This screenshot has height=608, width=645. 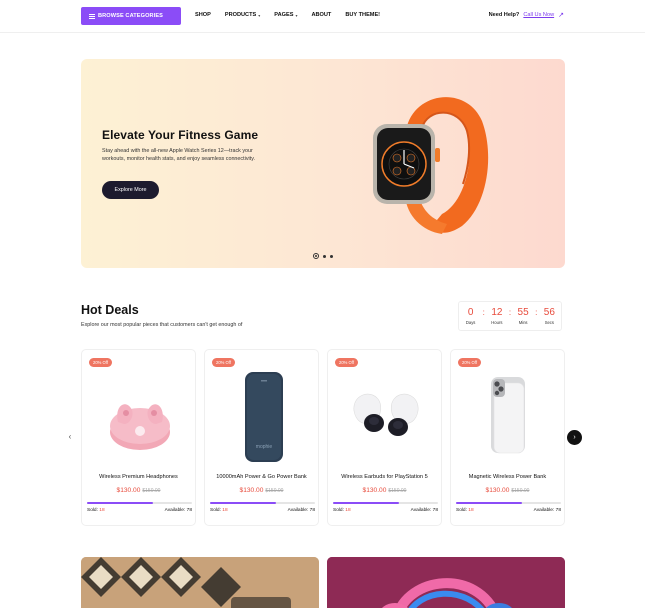 What do you see at coordinates (523, 322) in the screenshot?
I see `countdown-mins-label: Mins` at bounding box center [523, 322].